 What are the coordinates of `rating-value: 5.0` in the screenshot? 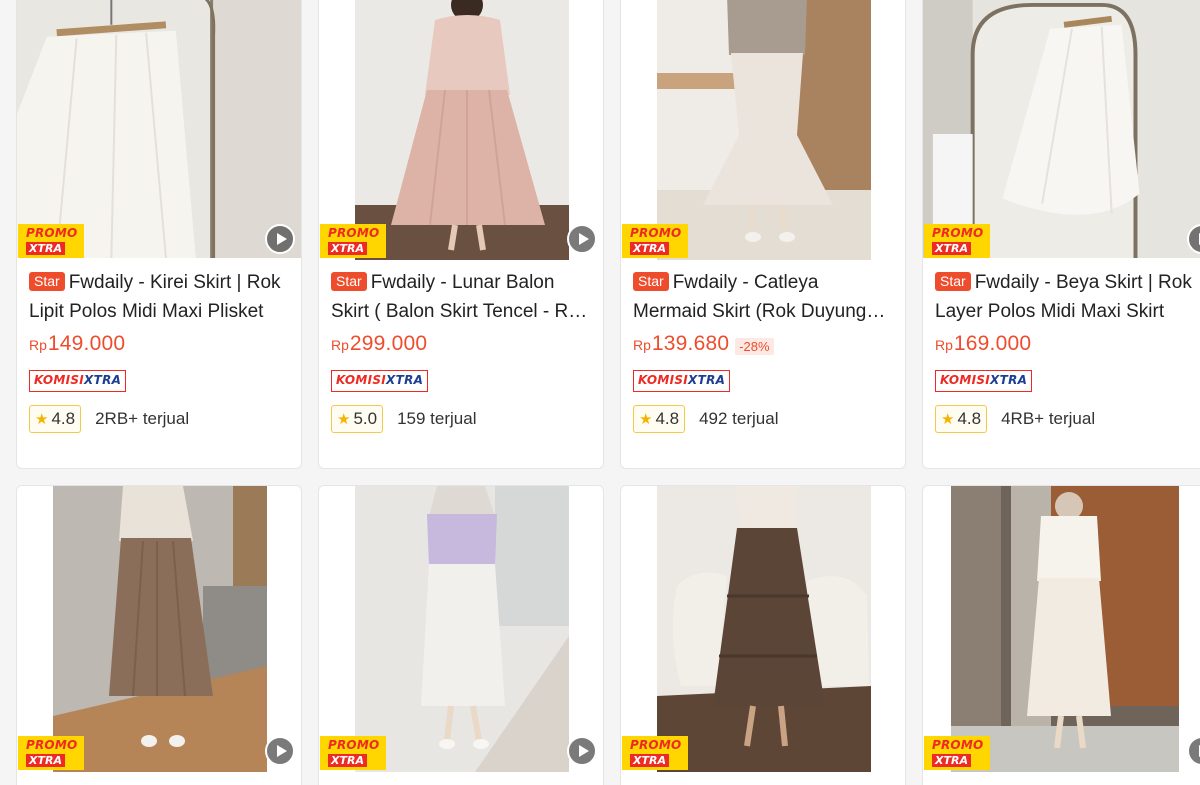 It's located at (365, 418).